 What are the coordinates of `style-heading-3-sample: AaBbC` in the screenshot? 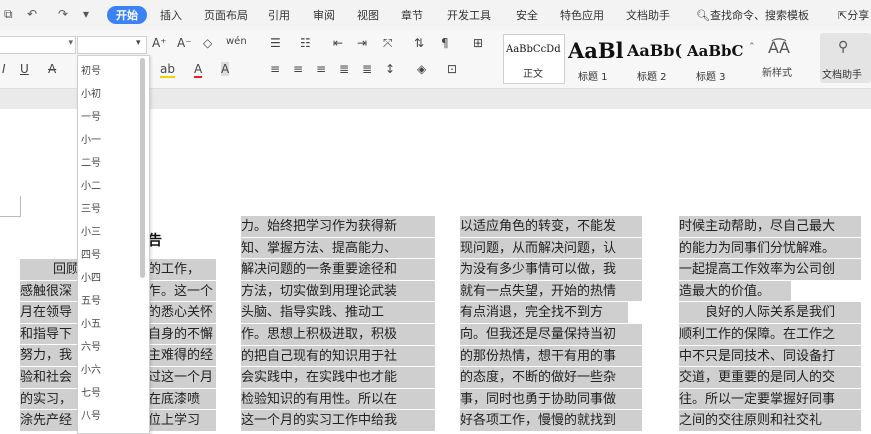 It's located at (715, 51).